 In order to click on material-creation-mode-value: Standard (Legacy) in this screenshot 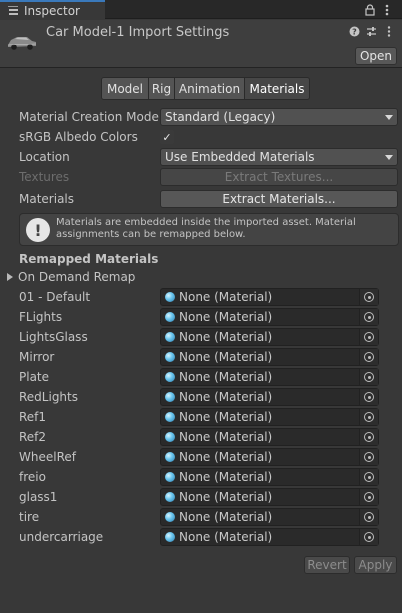, I will do `click(220, 117)`.